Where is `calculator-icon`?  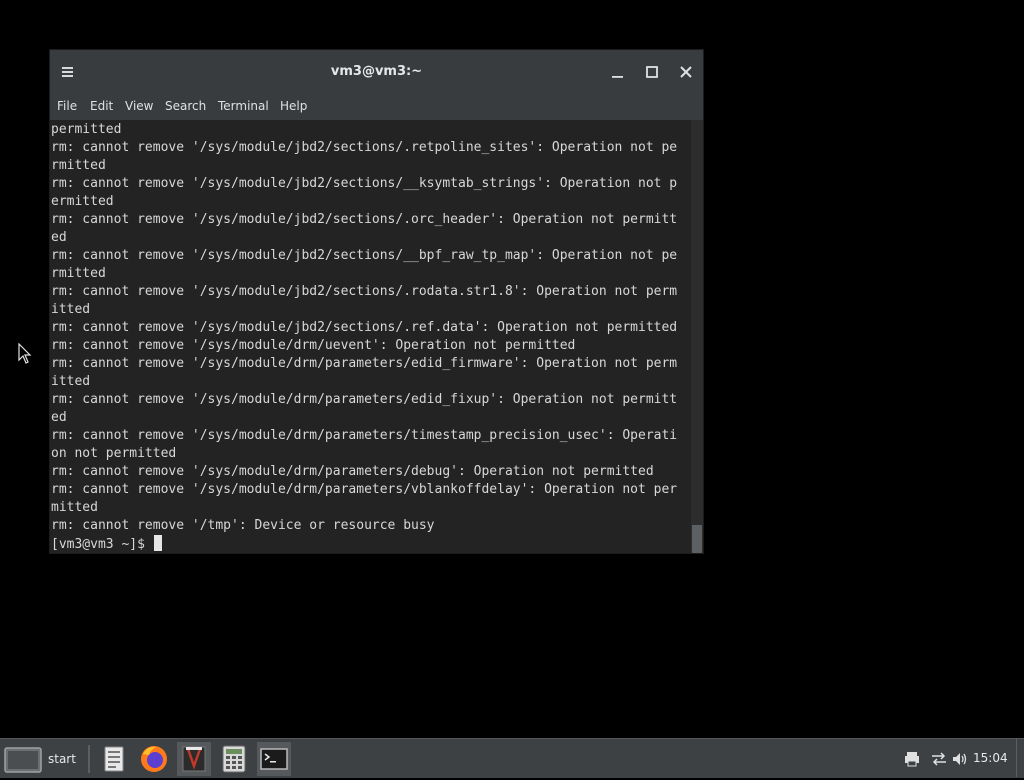
calculator-icon is located at coordinates (234, 759).